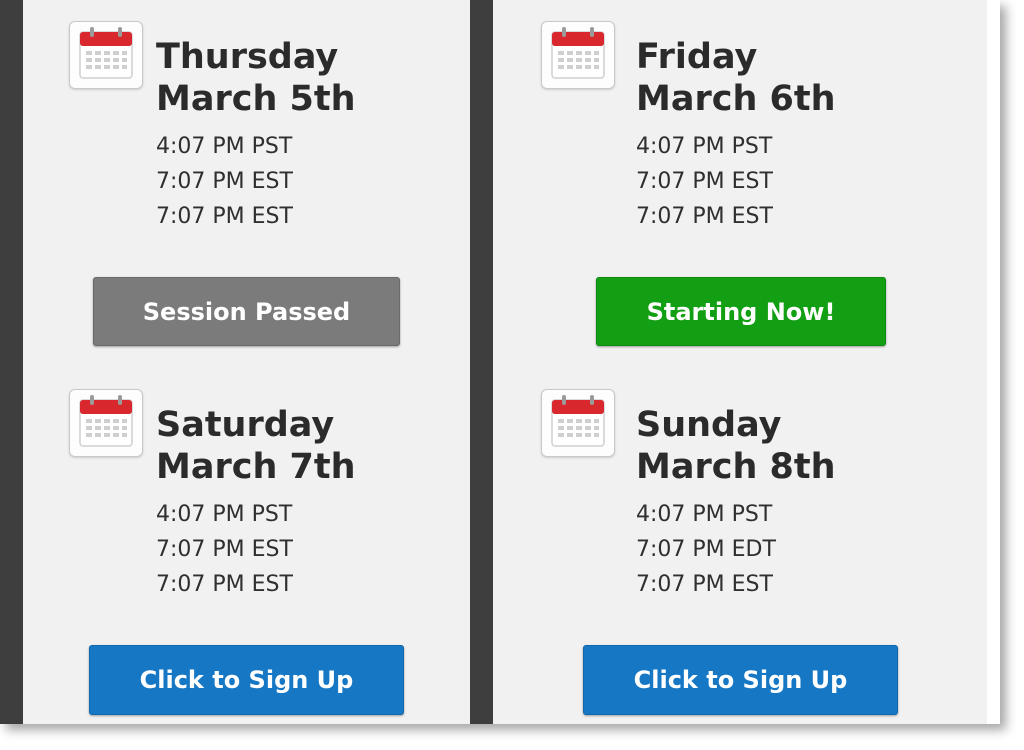  I want to click on session-time-edt: 7:07 PM EDT, so click(706, 549).